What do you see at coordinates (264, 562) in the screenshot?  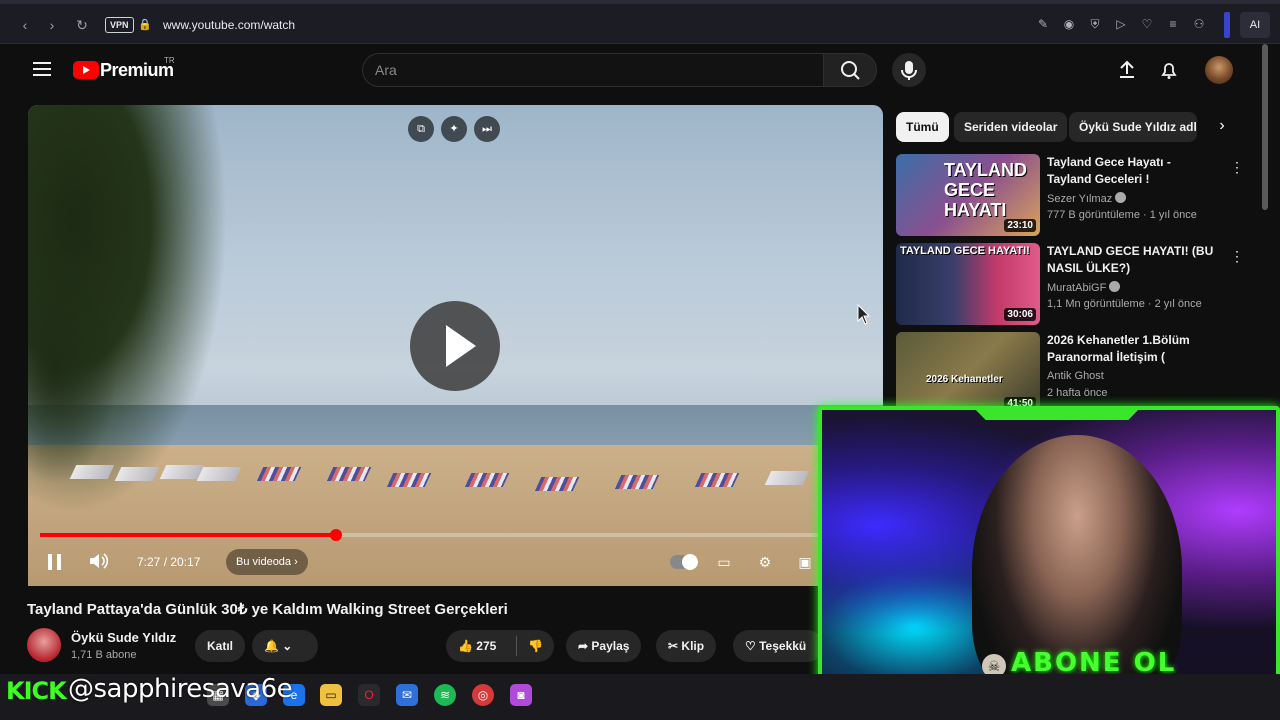 I see `chapter-label: Bu videoda` at bounding box center [264, 562].